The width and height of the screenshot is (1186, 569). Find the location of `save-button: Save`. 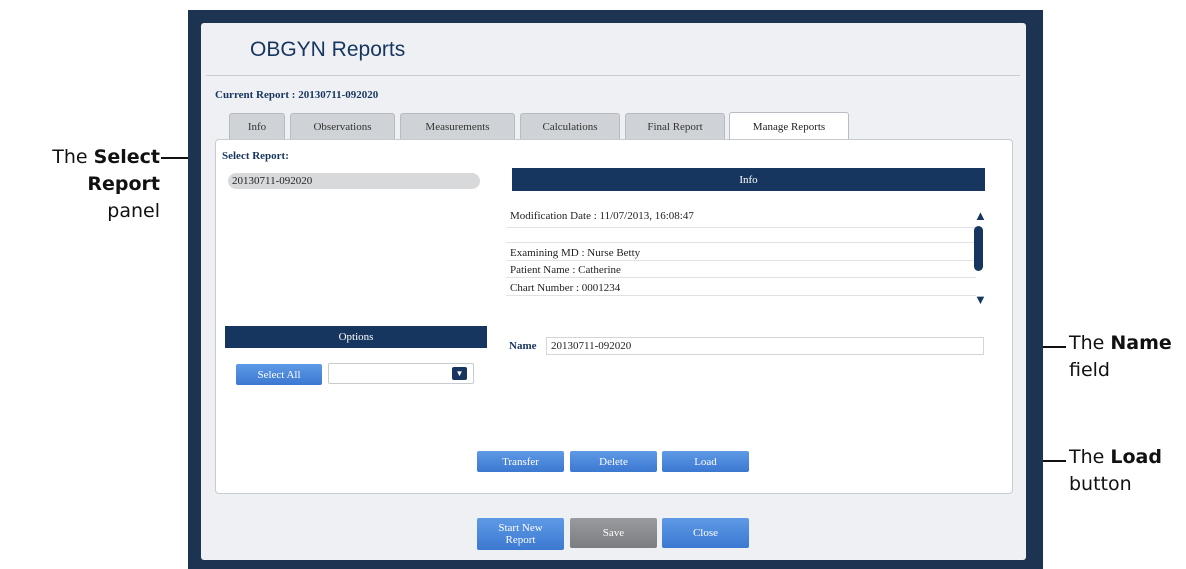

save-button: Save is located at coordinates (613, 533).